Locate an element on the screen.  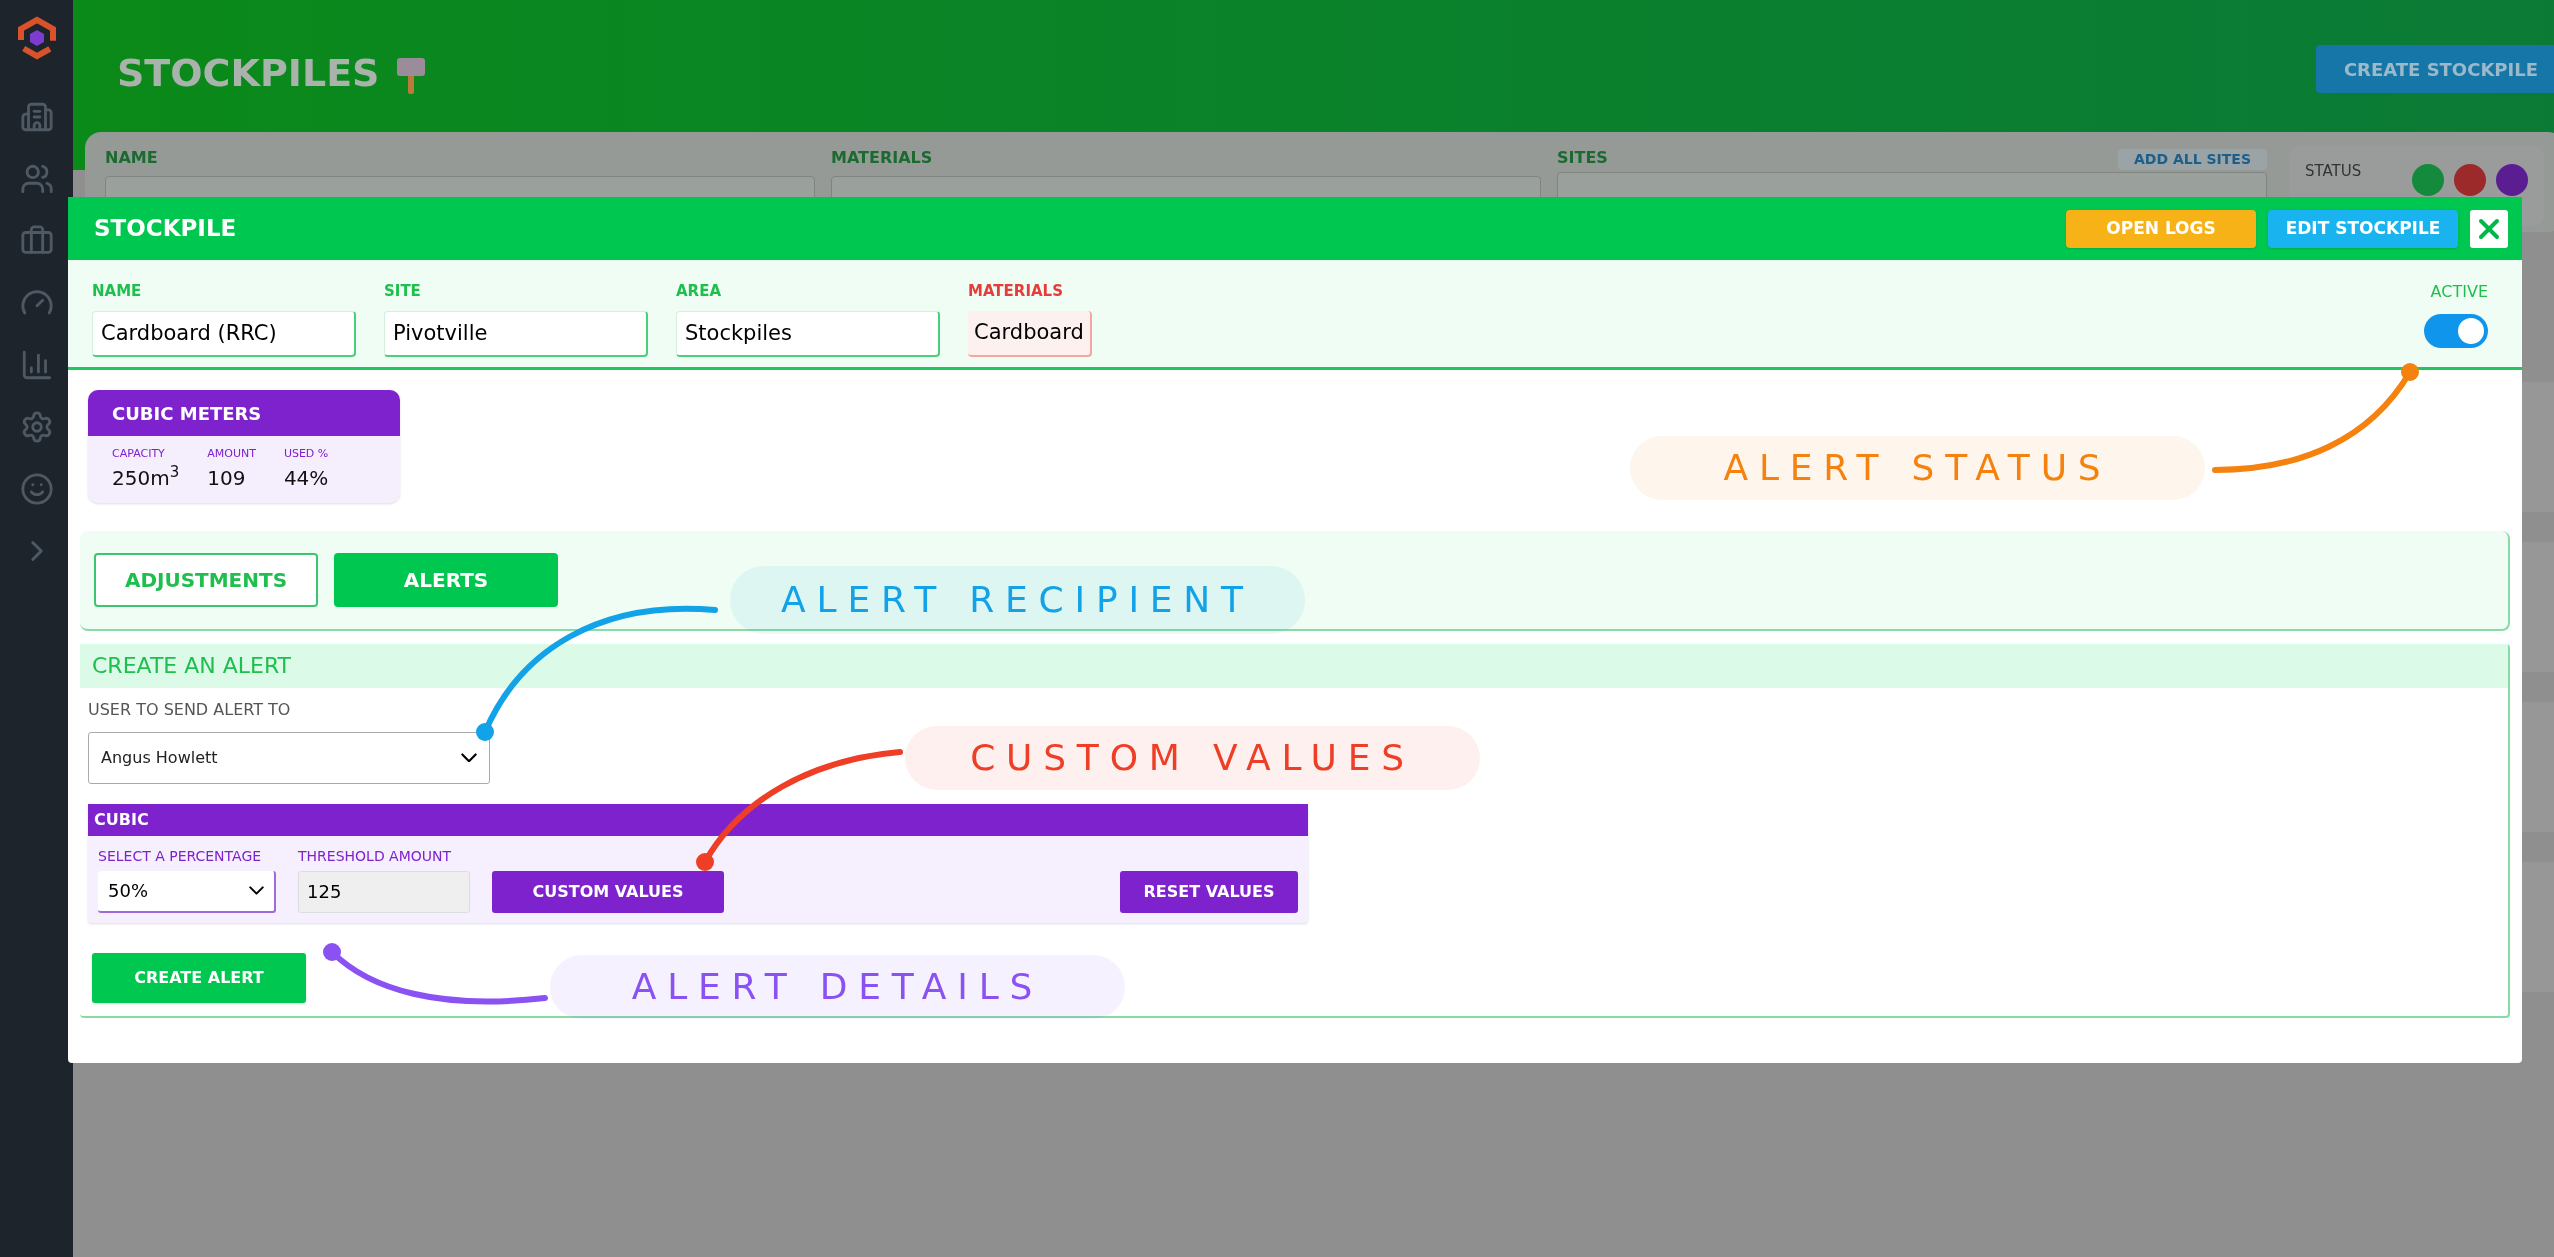
modal-title: STOCKPILE is located at coordinates (165, 229).